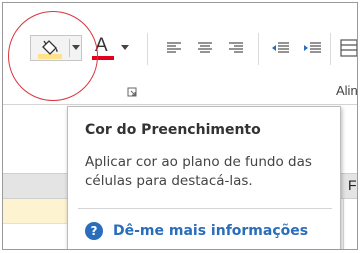 This screenshot has width=361, height=253. I want to click on more-info-label: Dê-me mais informações, so click(210, 231).